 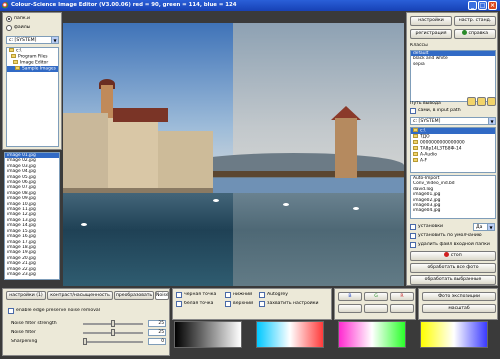 I want to click on app-icon, so click(x=5, y=5).